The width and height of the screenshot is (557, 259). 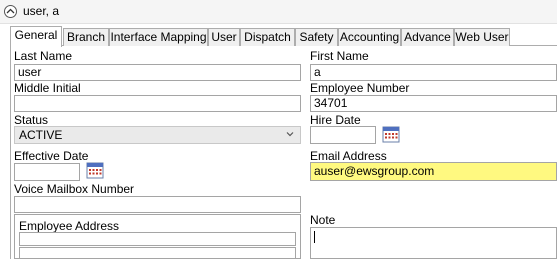 What do you see at coordinates (433, 243) in the screenshot?
I see `note-textarea` at bounding box center [433, 243].